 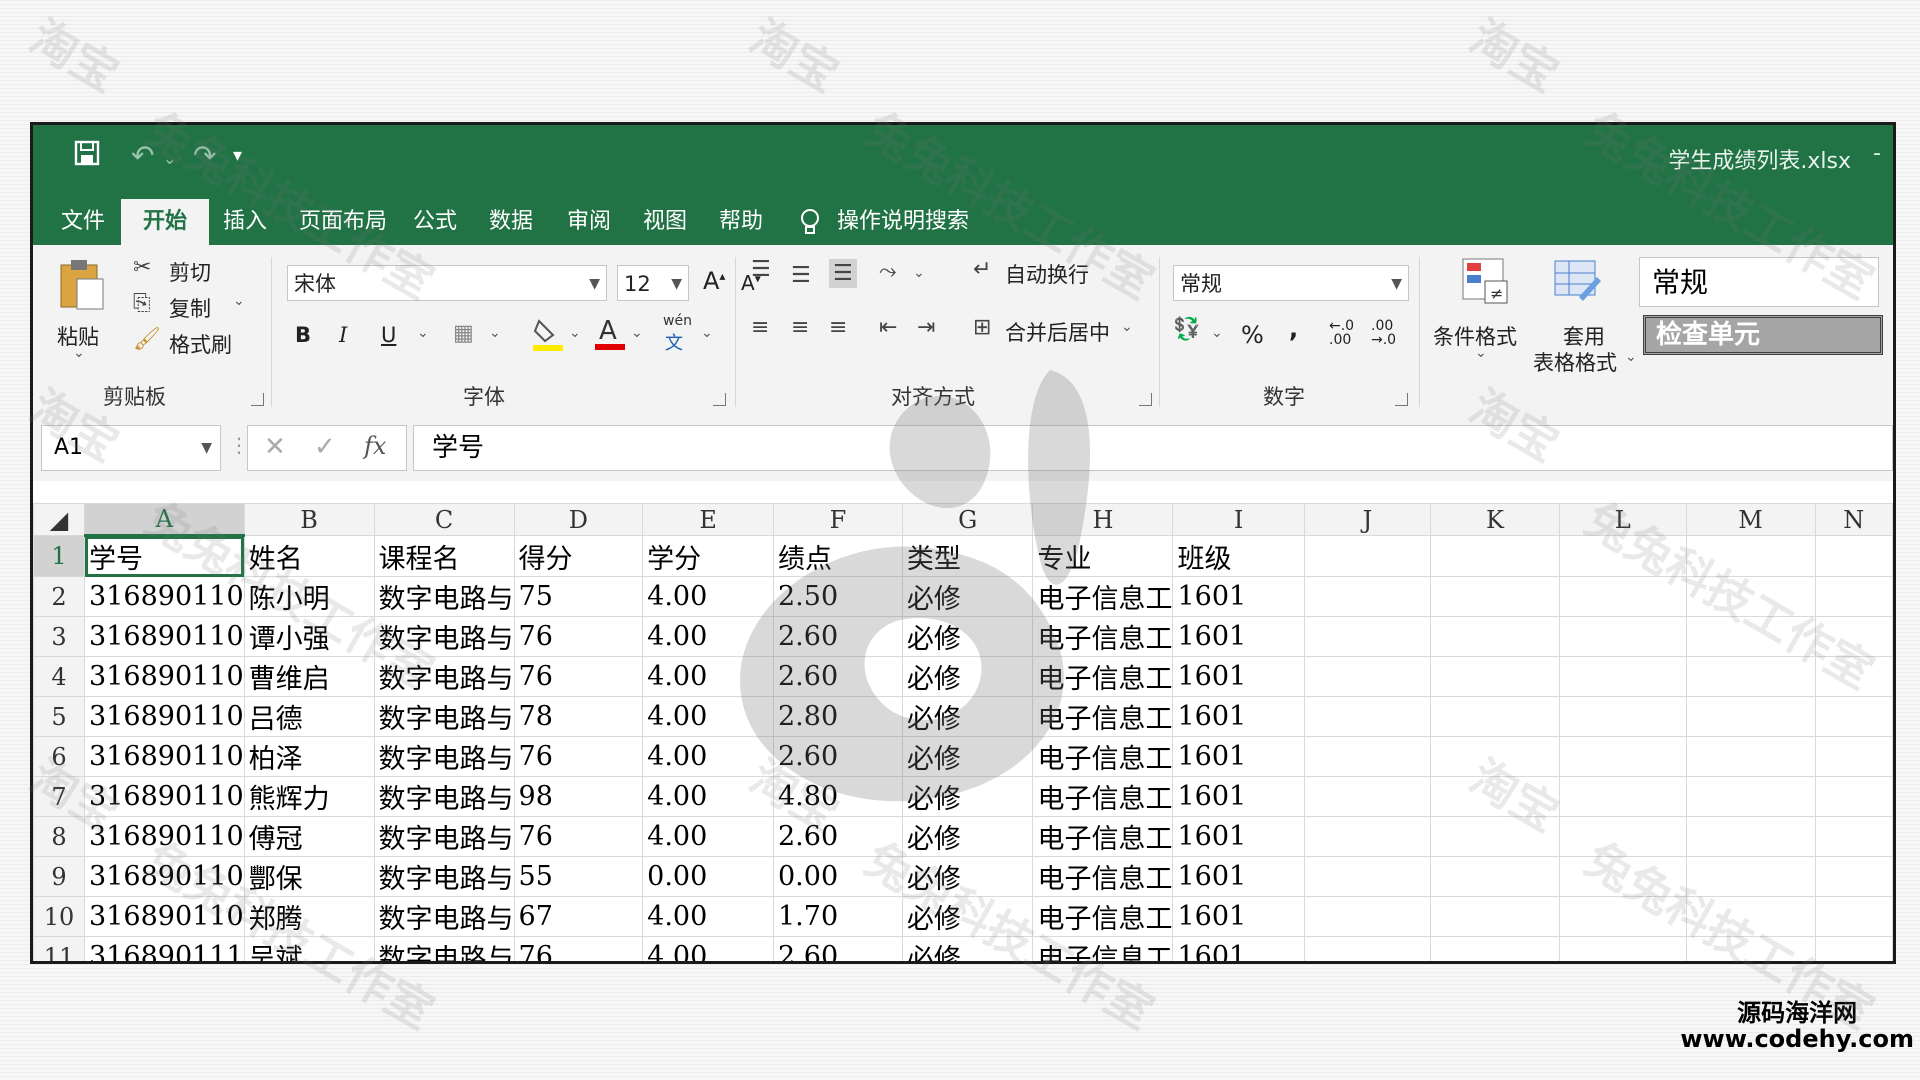 What do you see at coordinates (838, 916) in the screenshot?
I see `cell-F10: 1.70` at bounding box center [838, 916].